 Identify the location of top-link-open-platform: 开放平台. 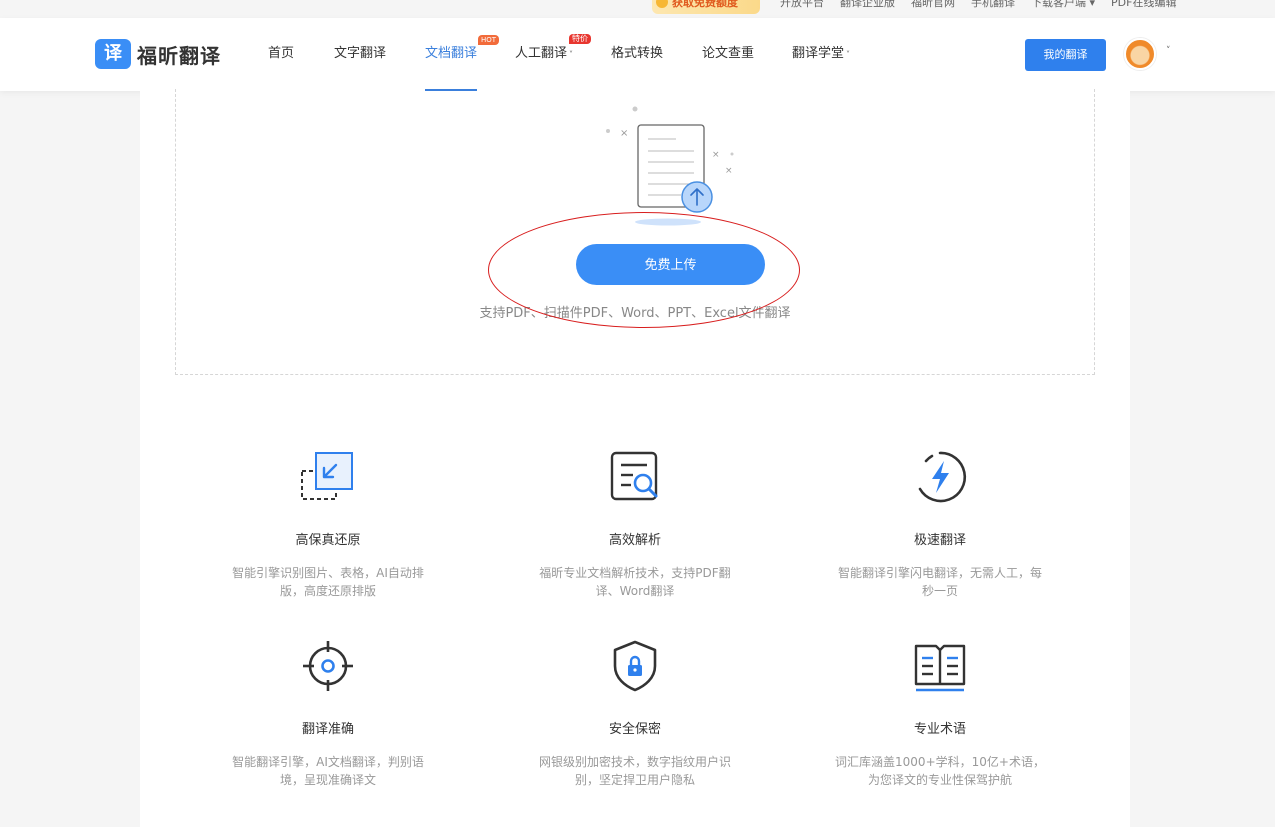
(802, 5).